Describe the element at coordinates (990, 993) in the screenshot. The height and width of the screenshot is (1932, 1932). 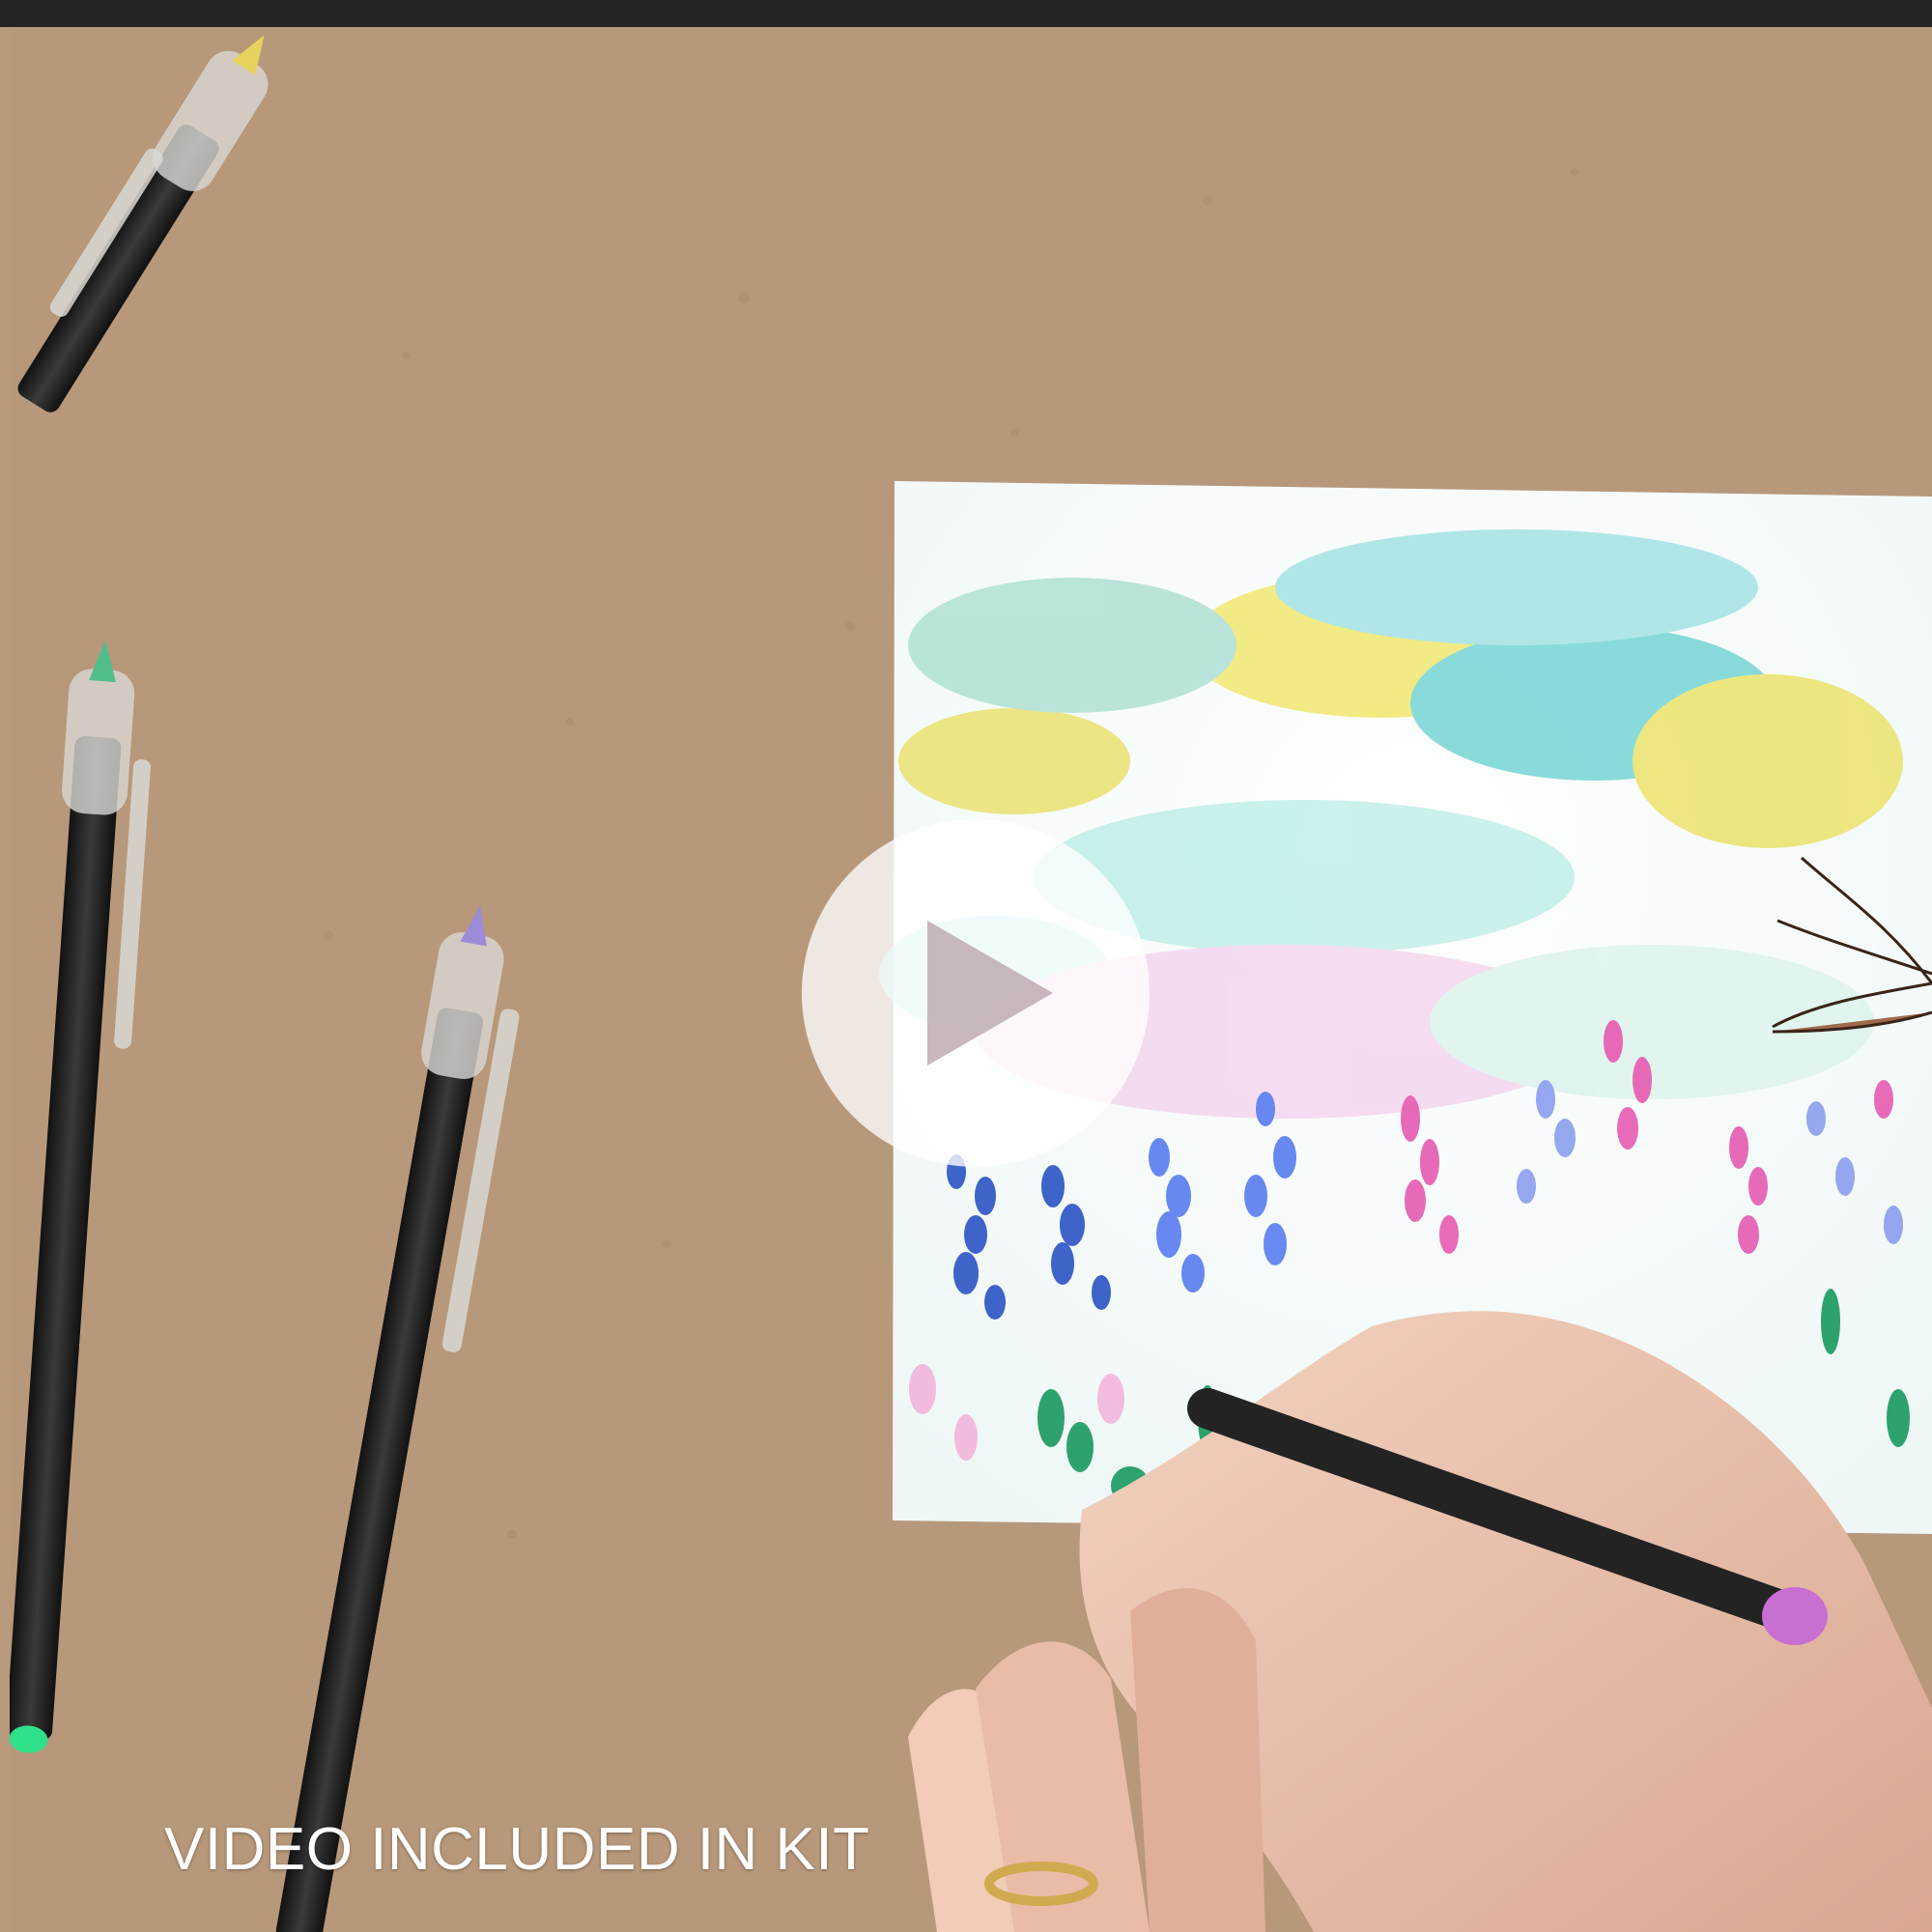
I see `play-icon` at that location.